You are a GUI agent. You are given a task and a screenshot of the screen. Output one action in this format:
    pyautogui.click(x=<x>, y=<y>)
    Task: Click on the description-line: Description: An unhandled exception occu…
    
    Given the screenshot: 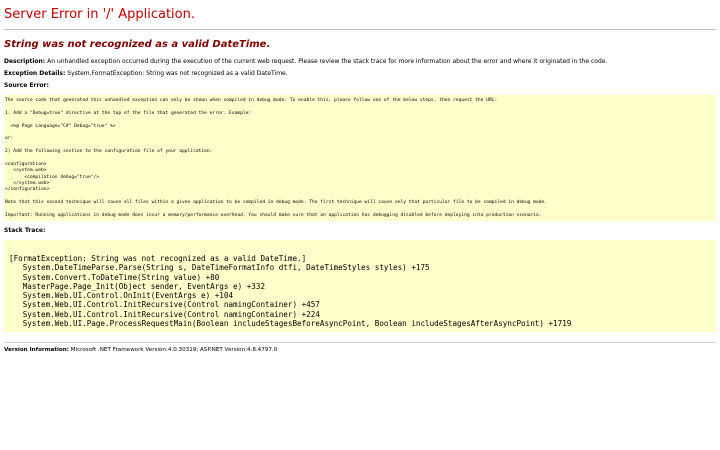 What is the action you would take?
    pyautogui.click(x=360, y=62)
    